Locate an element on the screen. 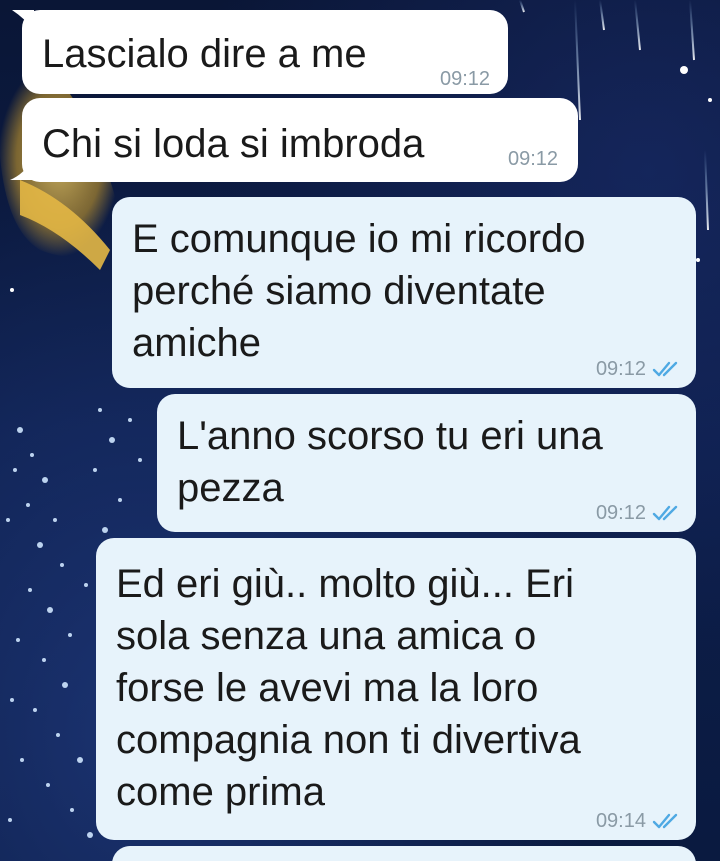 The height and width of the screenshot is (861, 720). message-meta: 09:14 is located at coordinates (639, 821).